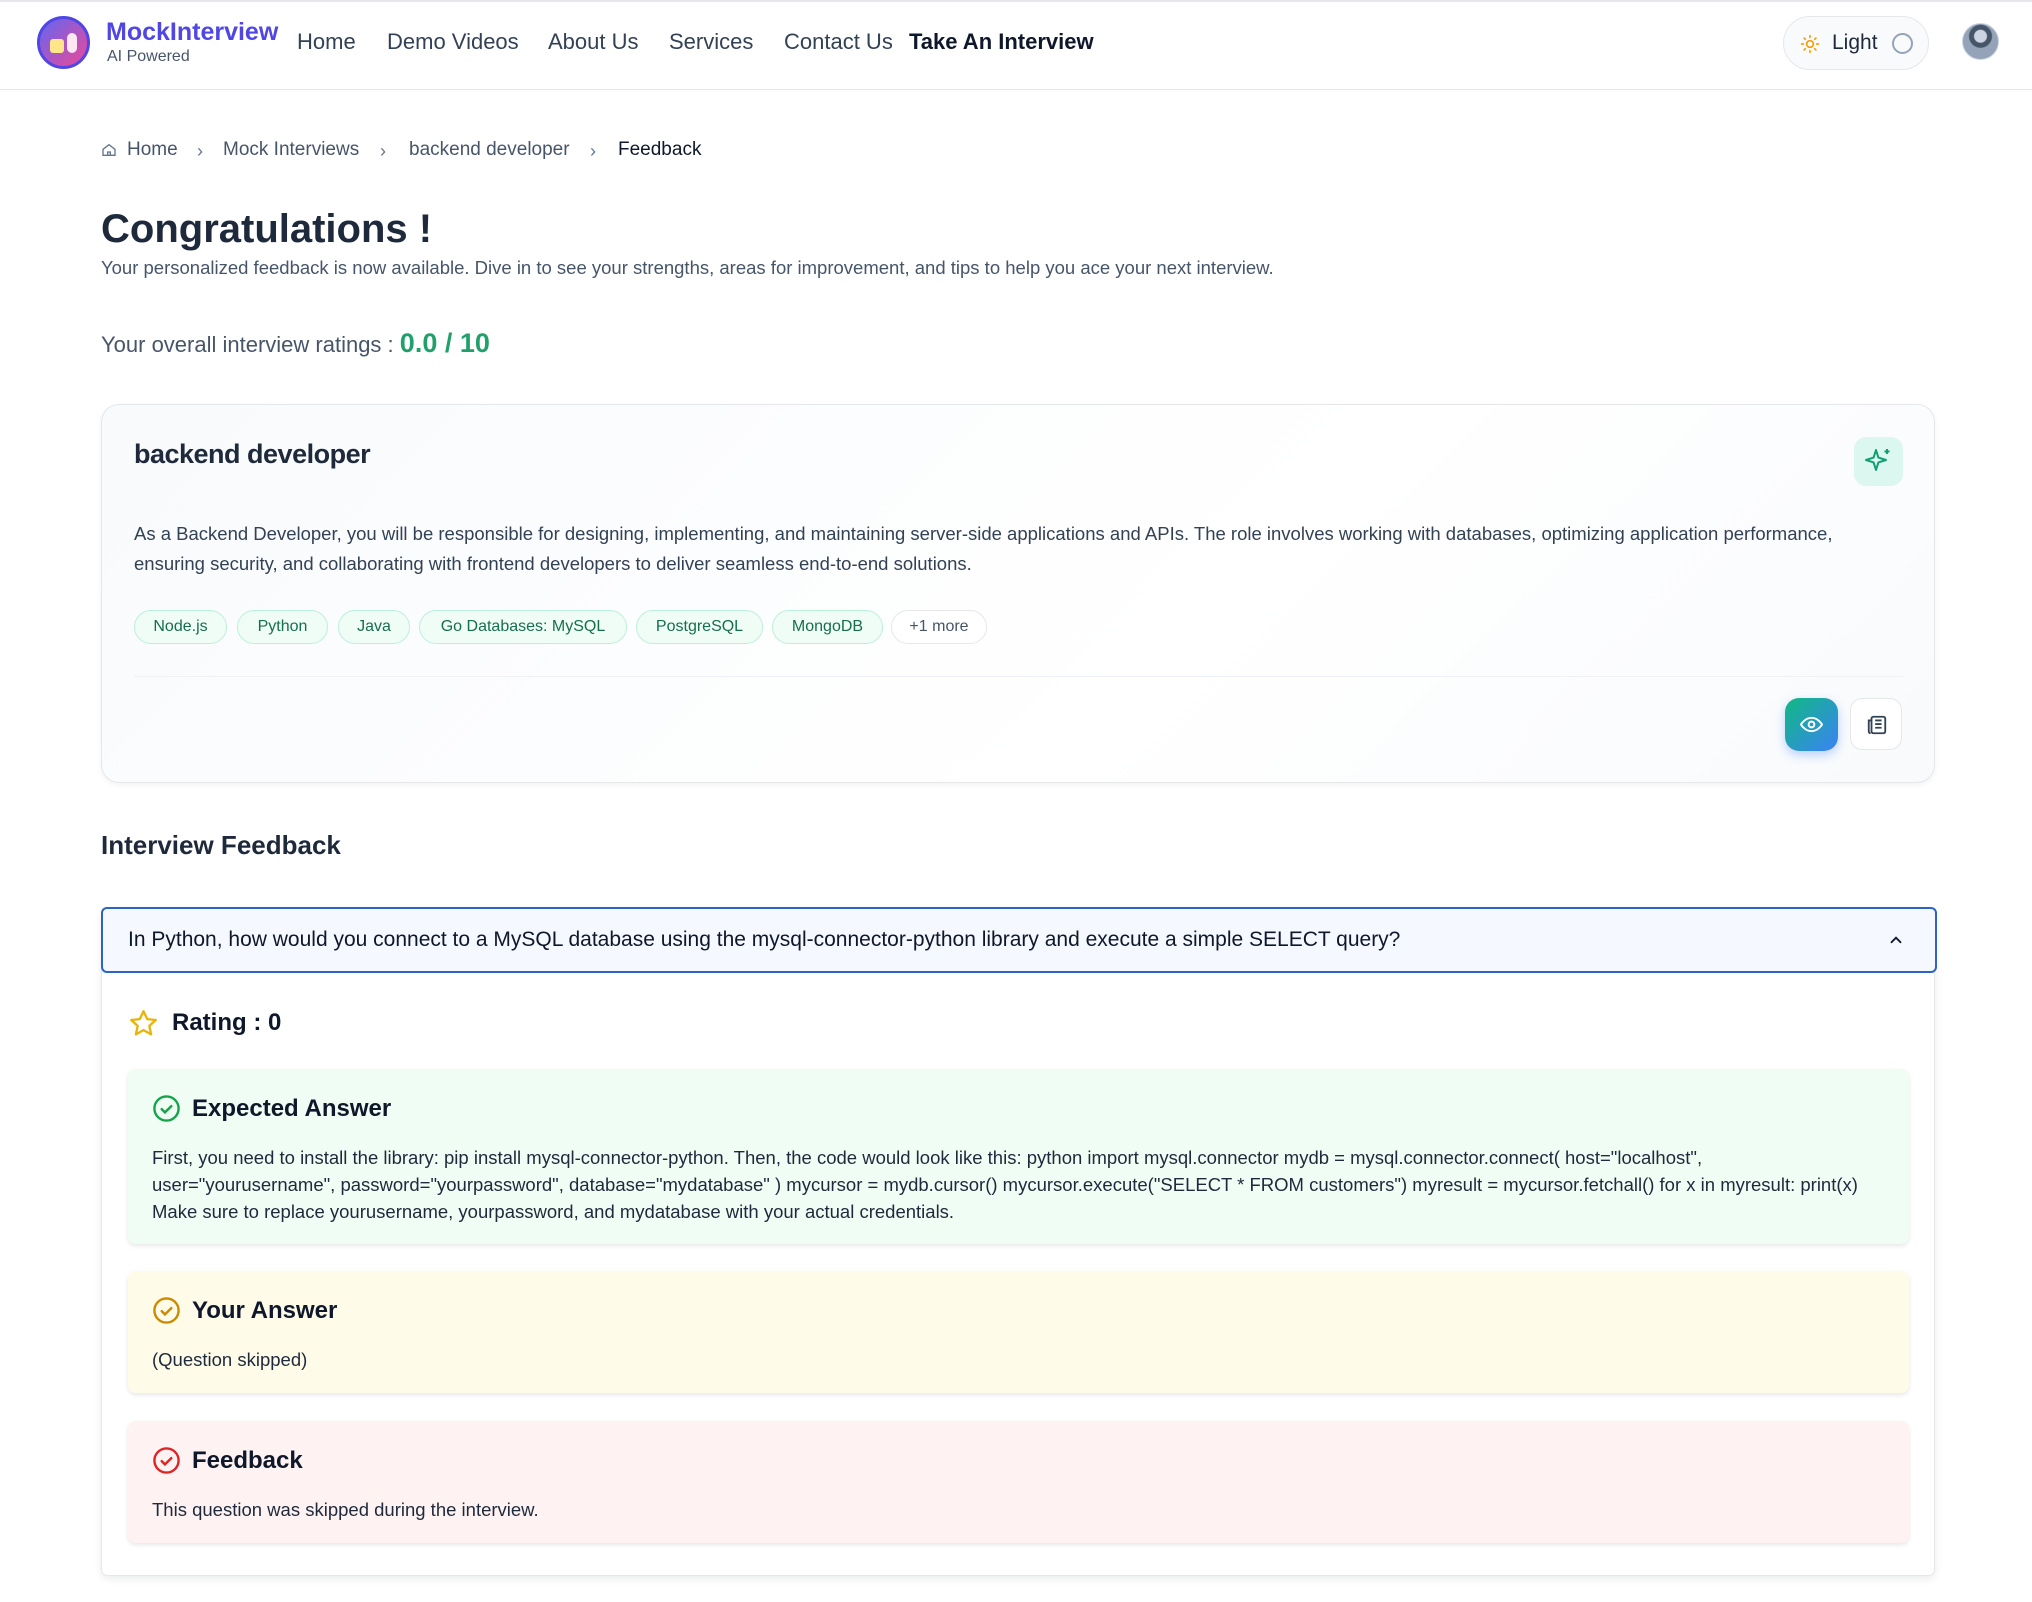  I want to click on tag-mongodb: MongoDB, so click(827, 627).